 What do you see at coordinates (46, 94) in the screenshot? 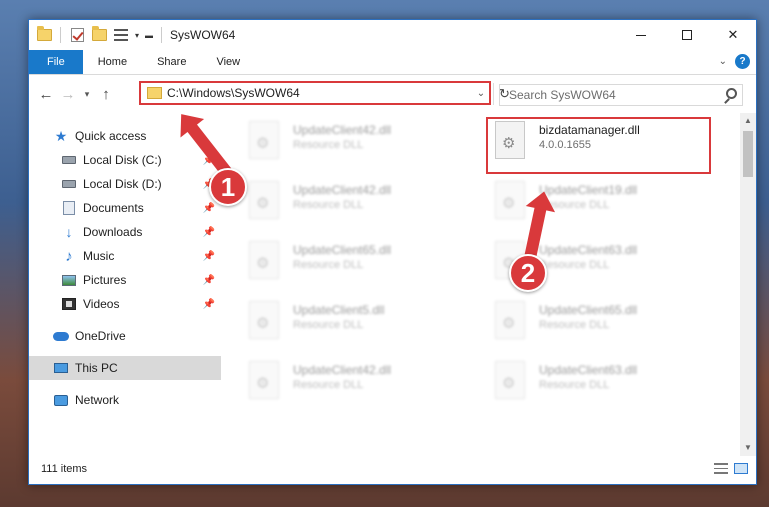
I see `back-arrow-icon: ←` at bounding box center [46, 94].